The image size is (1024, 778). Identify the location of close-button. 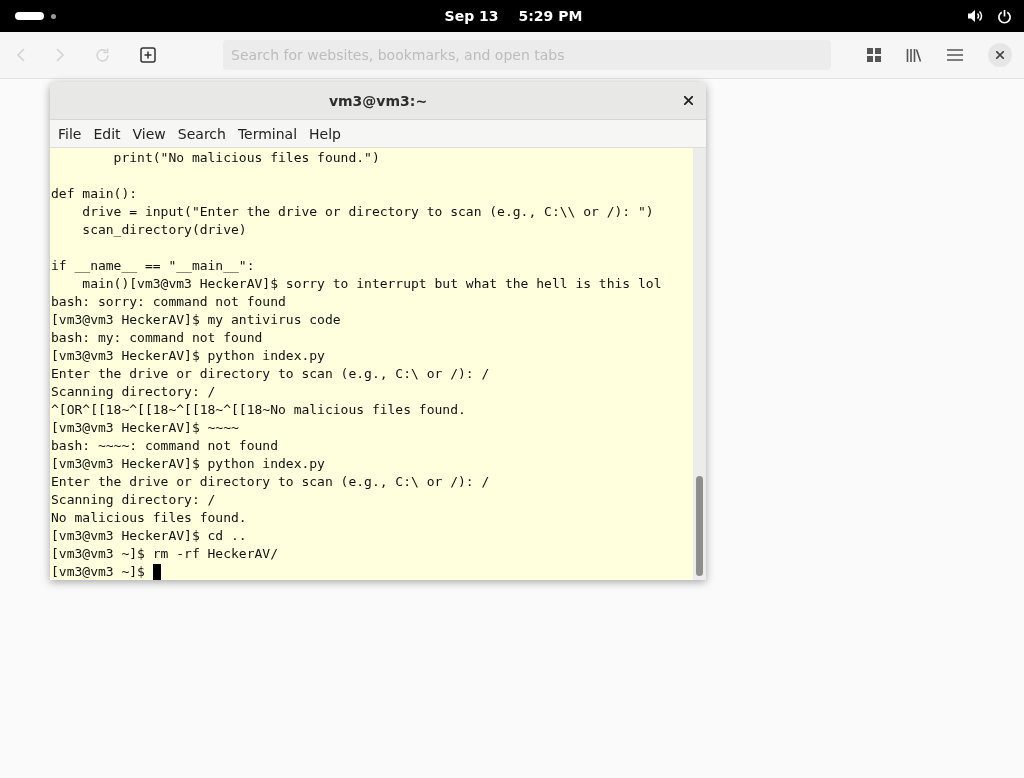
(1000, 55).